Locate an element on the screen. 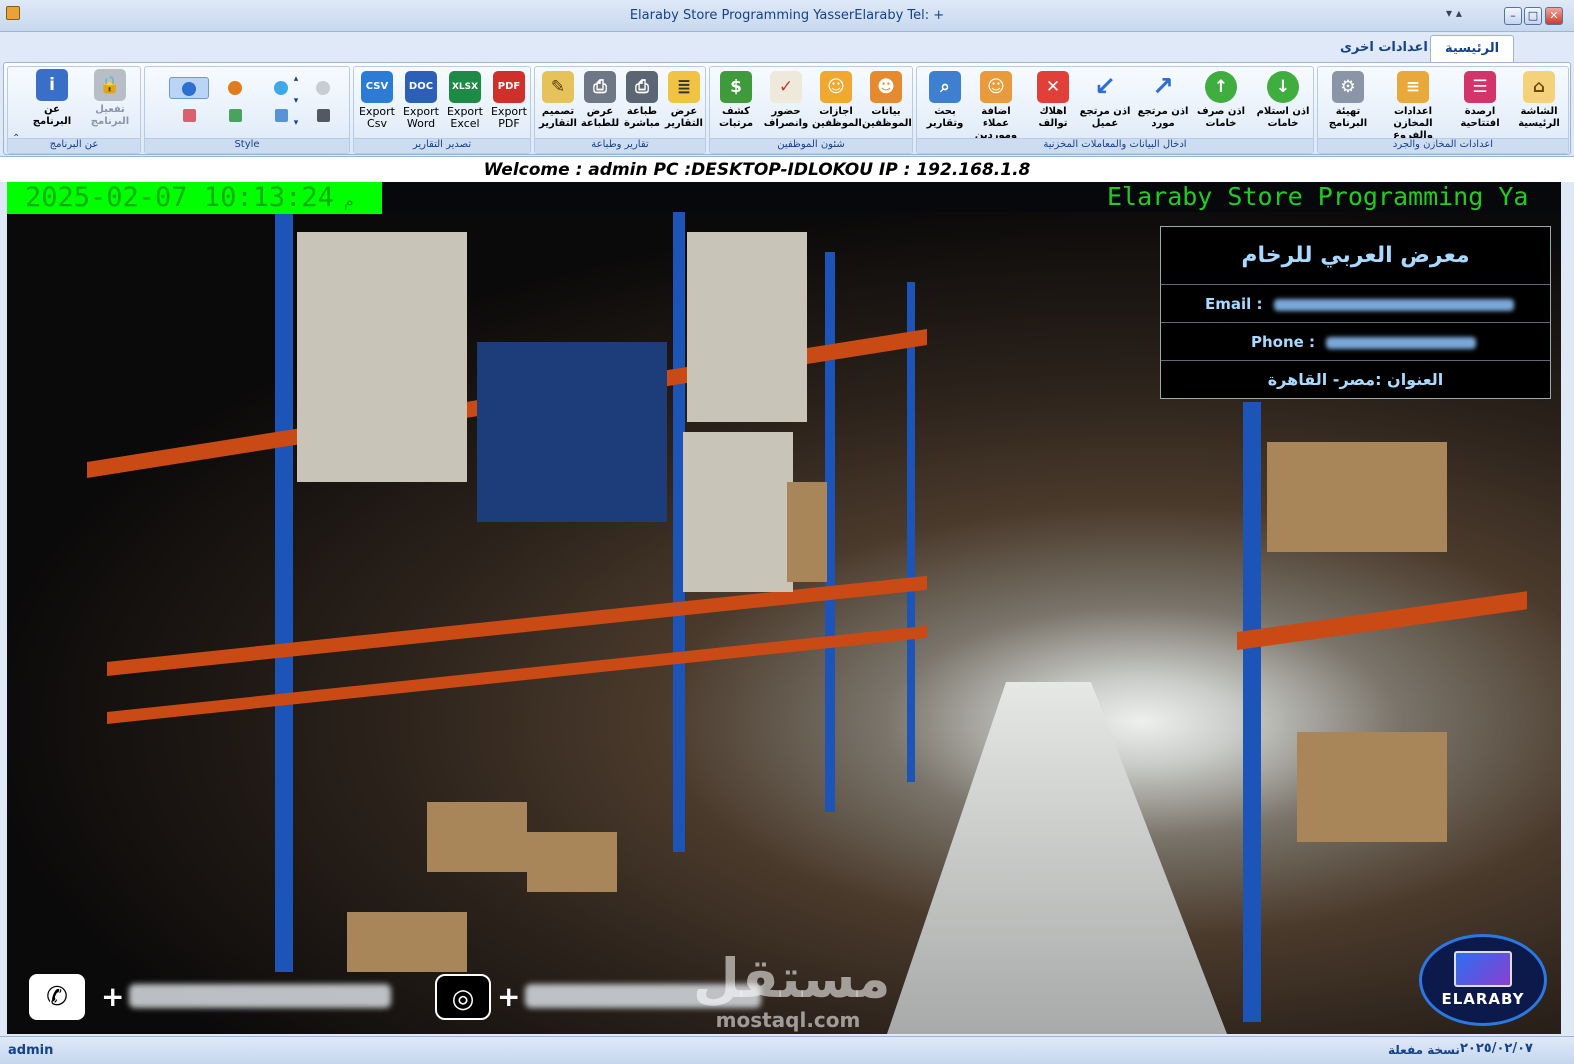 Image resolution: width=1574 pixels, height=1064 pixels. export-word-button: DOC Export Word is located at coordinates (421, 105).